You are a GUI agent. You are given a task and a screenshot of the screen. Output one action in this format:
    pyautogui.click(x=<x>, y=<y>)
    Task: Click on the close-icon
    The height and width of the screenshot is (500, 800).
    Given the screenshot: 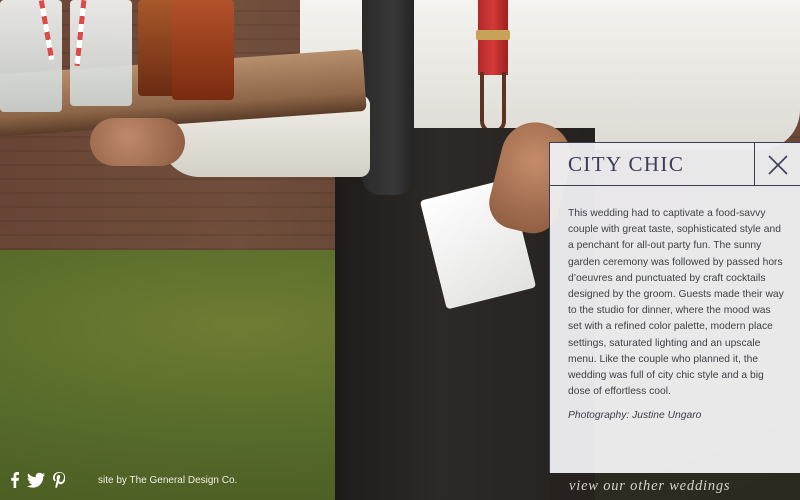 What is the action you would take?
    pyautogui.click(x=777, y=164)
    